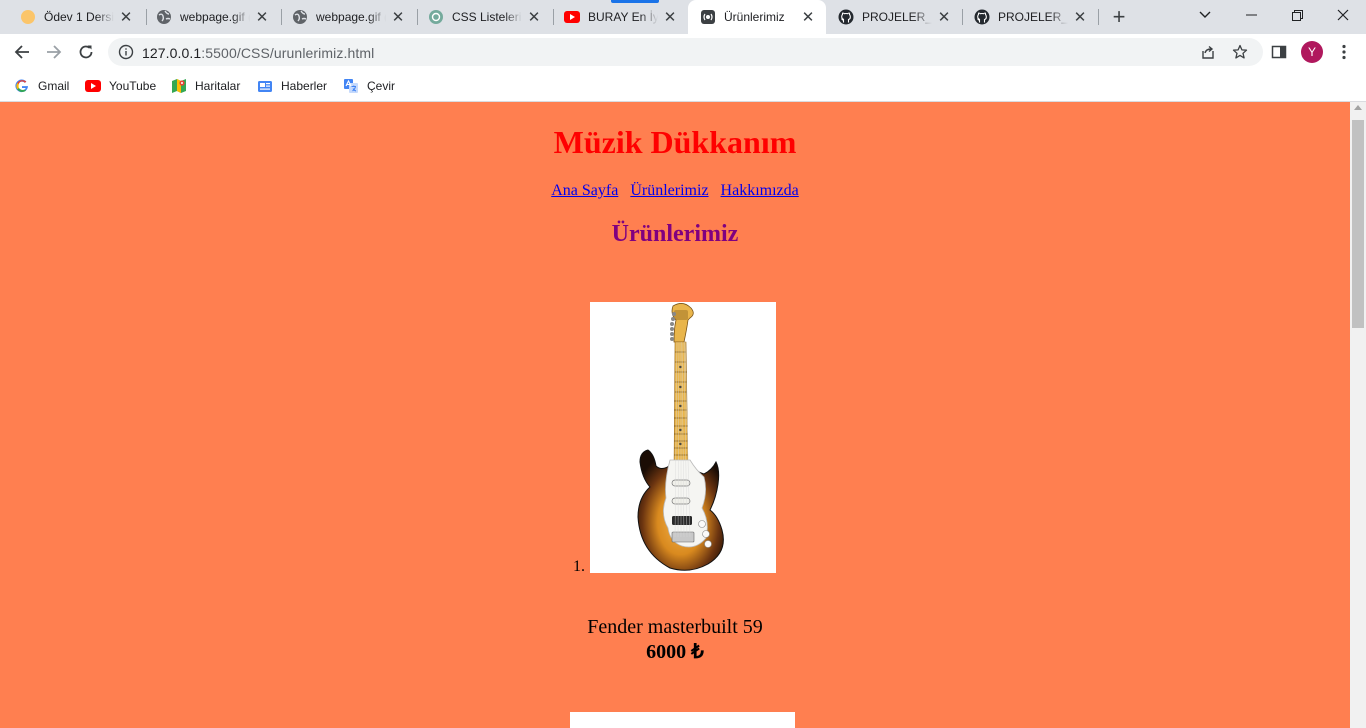 This screenshot has height=728, width=1366. What do you see at coordinates (126, 52) in the screenshot?
I see `info-icon` at bounding box center [126, 52].